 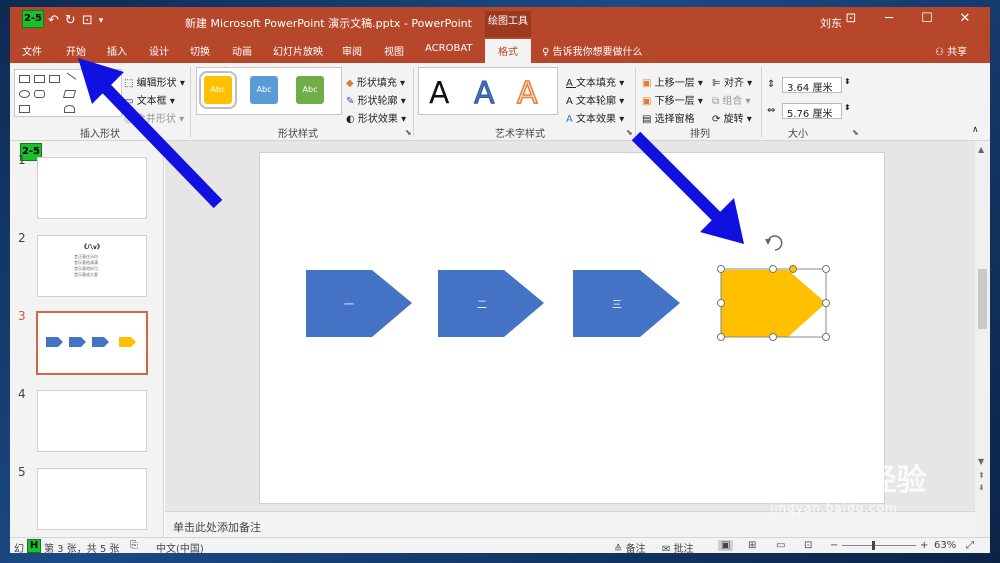 I want to click on tab-slideshow: 幻灯片放映, so click(x=298, y=50).